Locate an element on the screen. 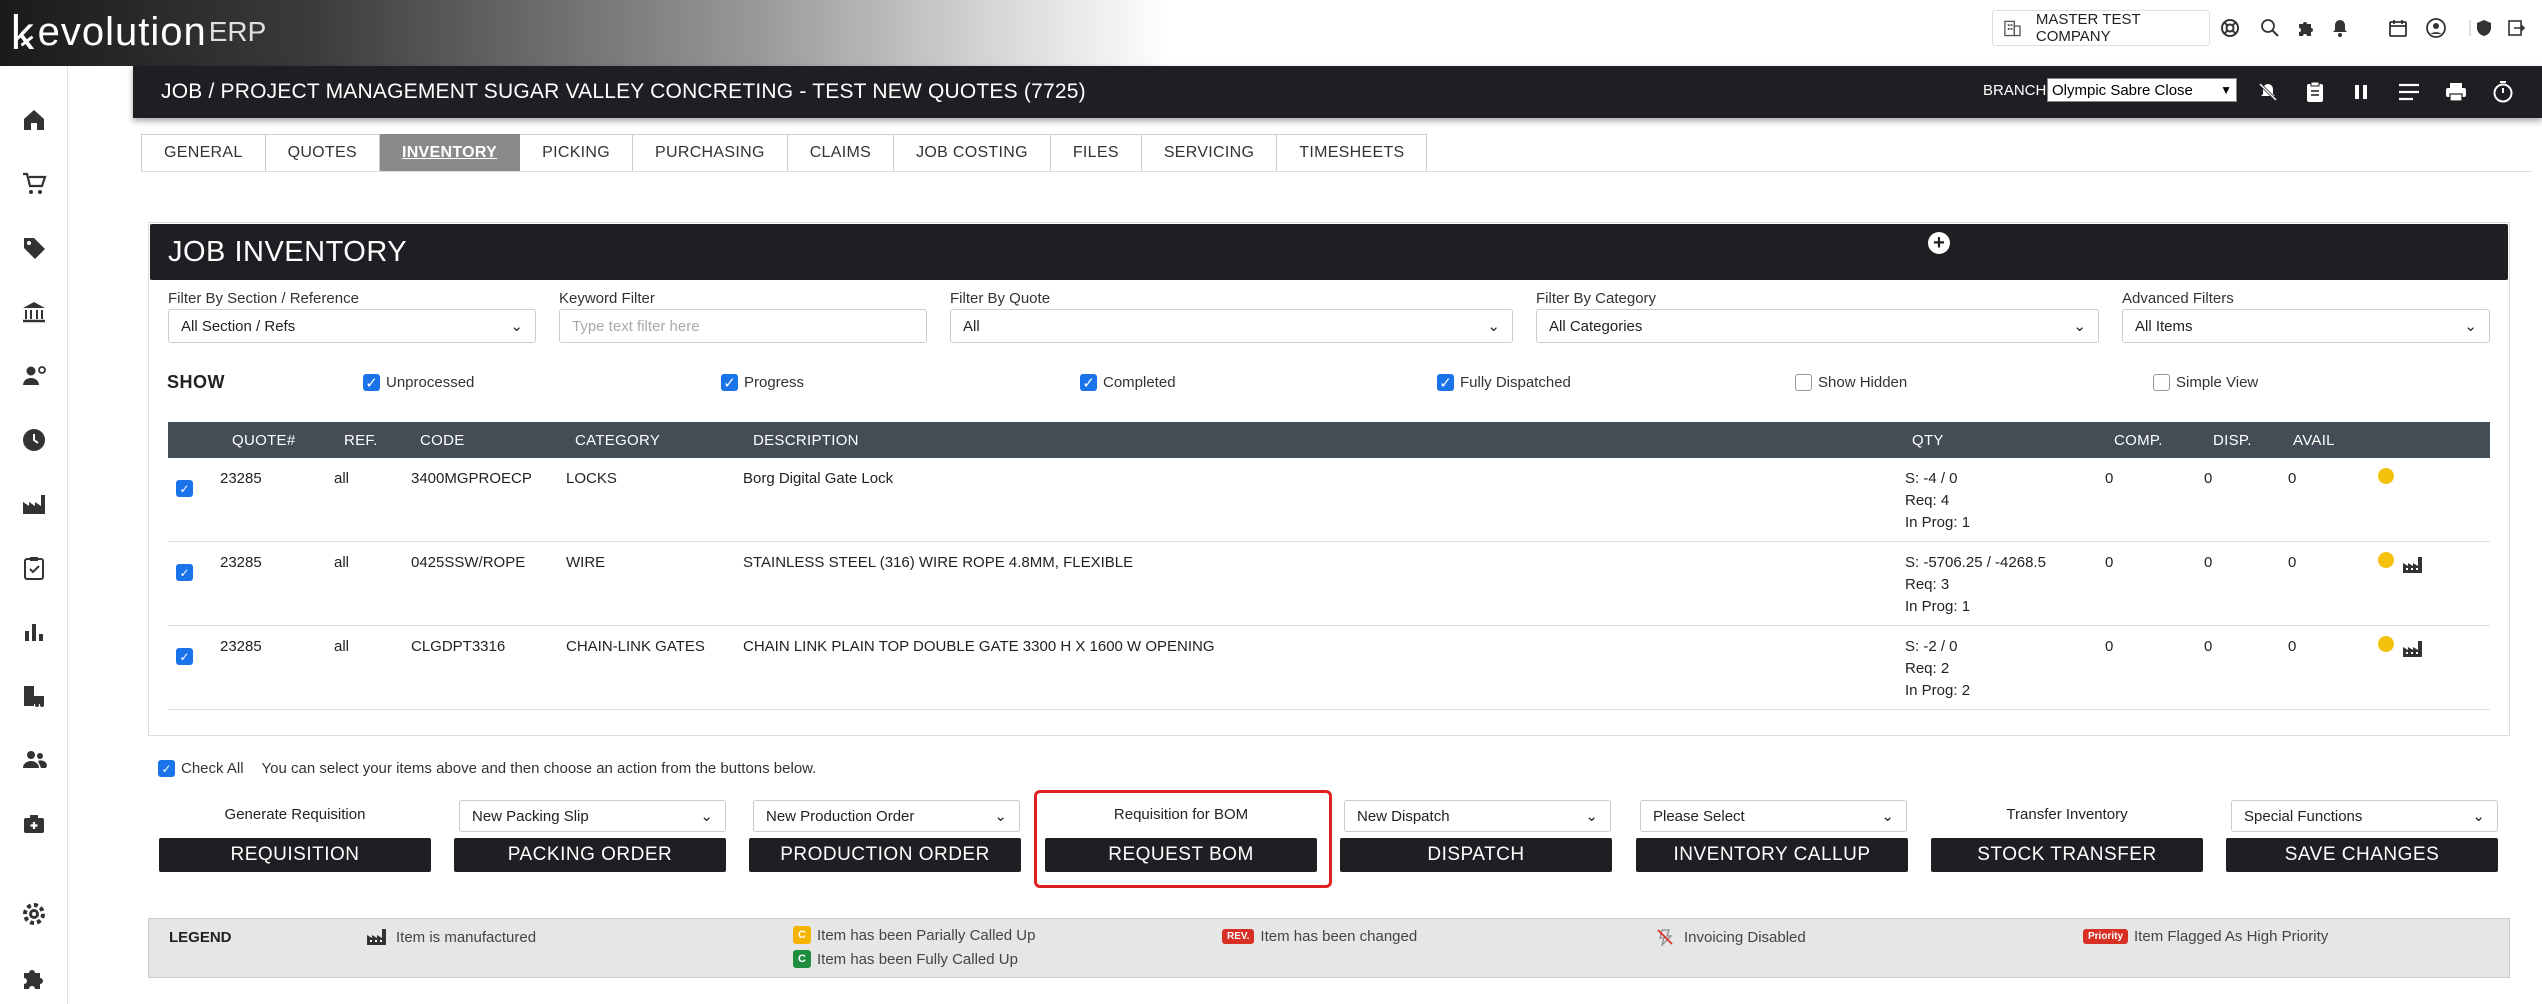 The width and height of the screenshot is (2542, 1004). app-logo: ꝃ evolution ERP is located at coordinates (138, 32).